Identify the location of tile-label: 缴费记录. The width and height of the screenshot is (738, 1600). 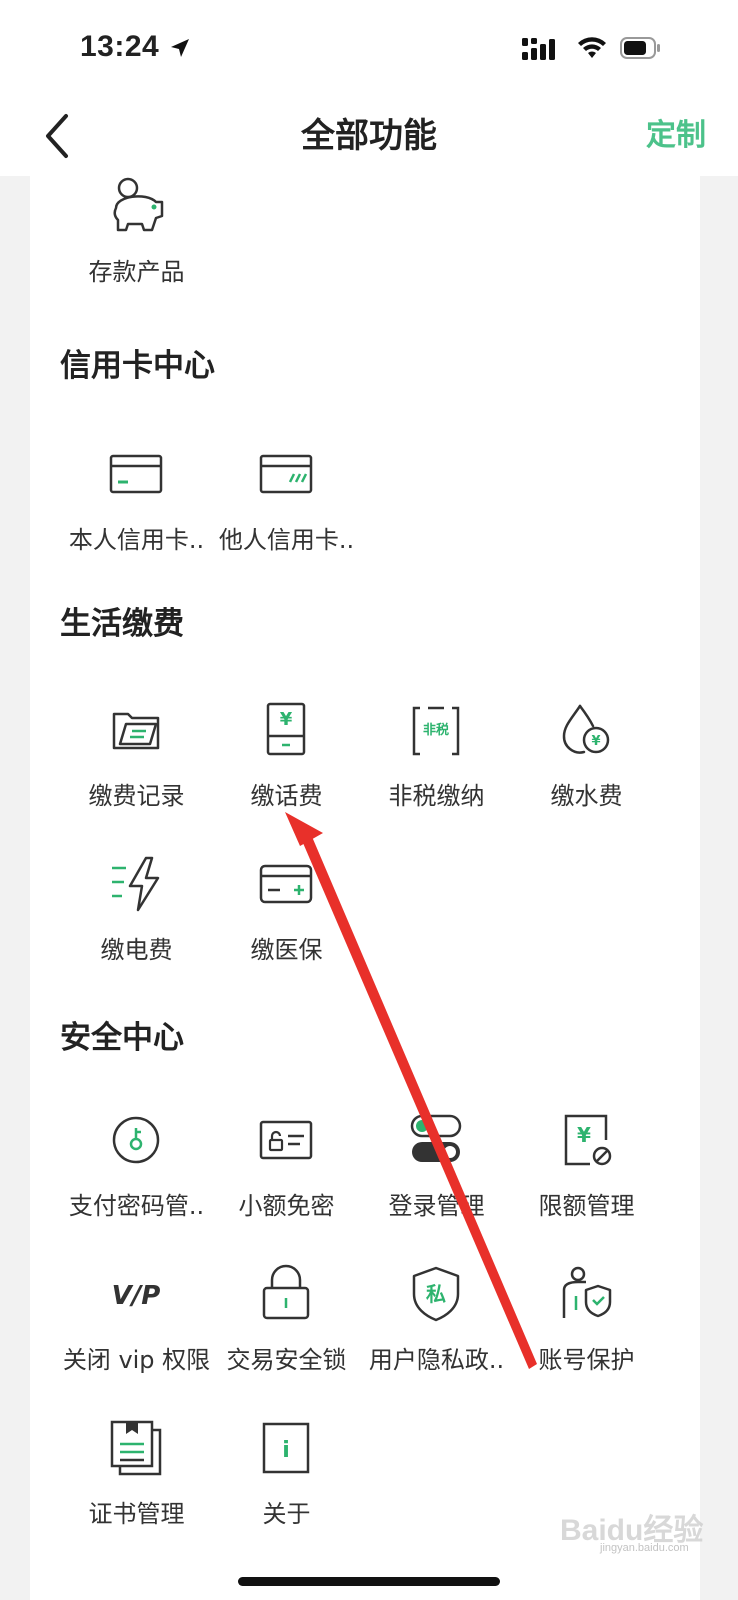
(136, 796).